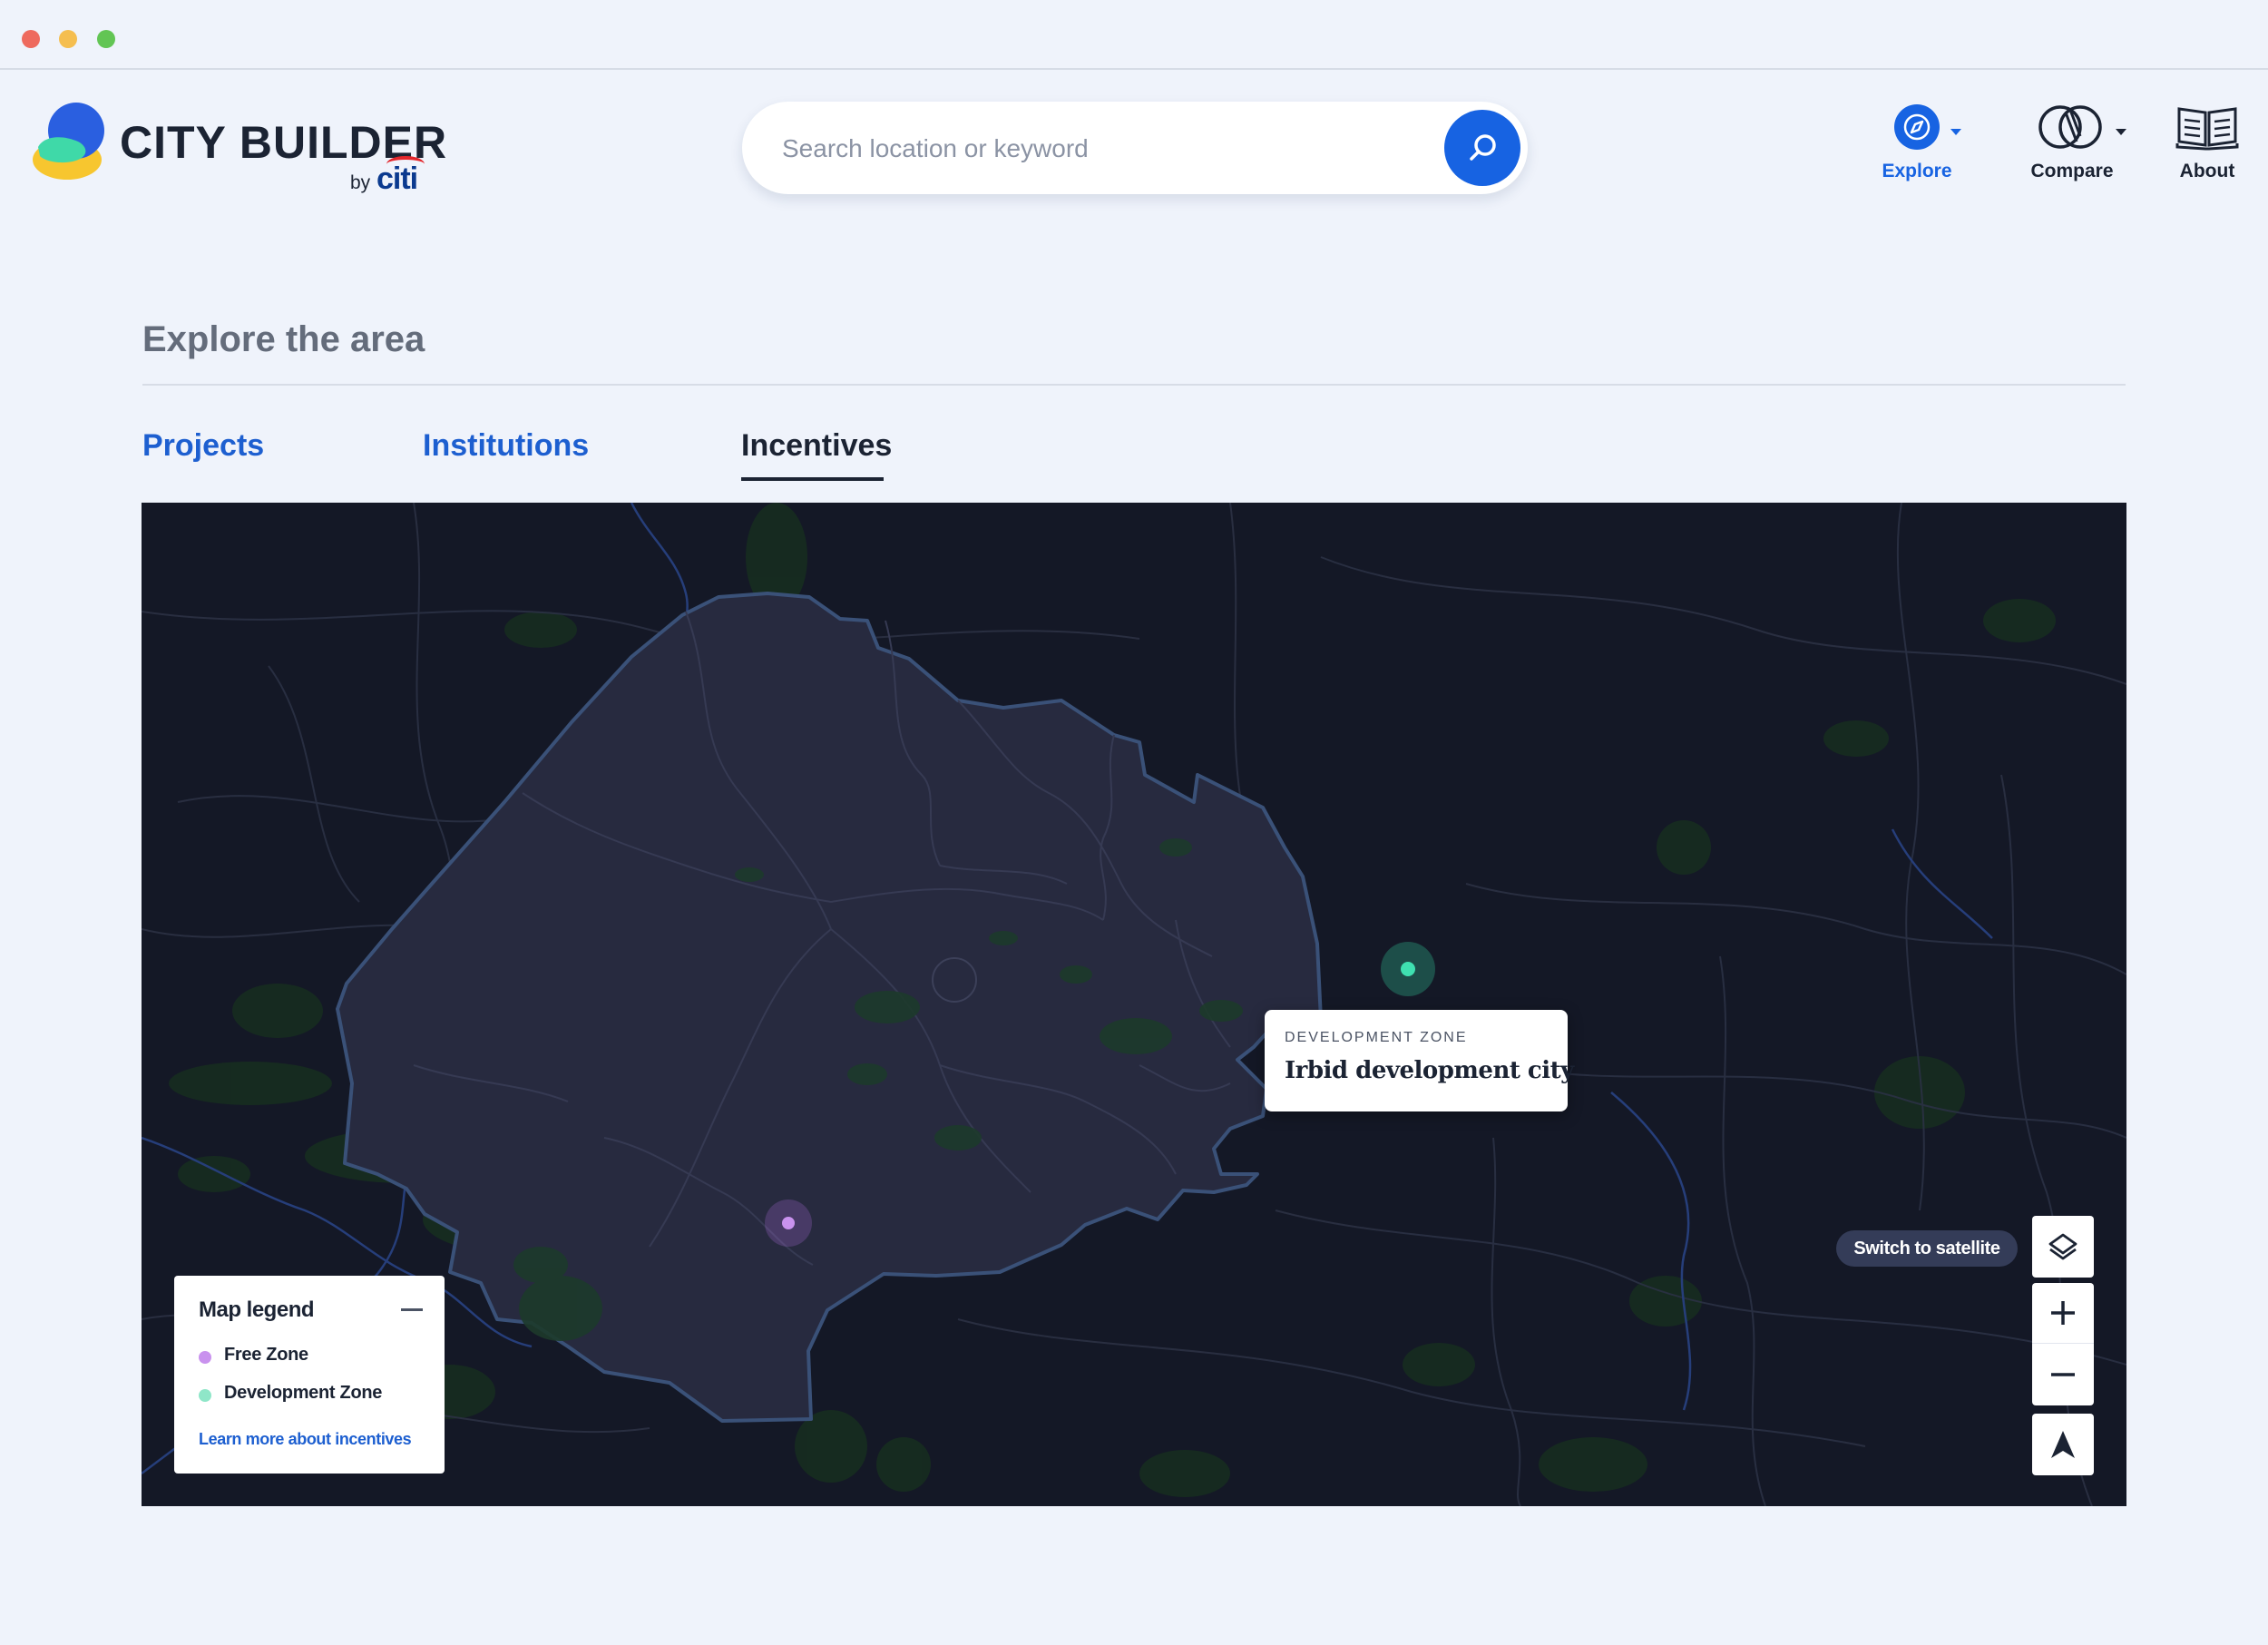 The width and height of the screenshot is (2268, 1645). What do you see at coordinates (2072, 171) in the screenshot?
I see `nav-compare-label: Compare` at bounding box center [2072, 171].